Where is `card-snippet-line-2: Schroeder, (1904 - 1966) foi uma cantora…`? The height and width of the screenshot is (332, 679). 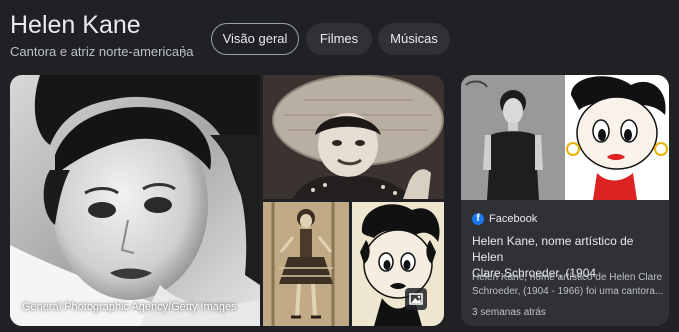 card-snippet-line-2: Schroeder, (1904 - 1966) foi uma cantora… is located at coordinates (568, 291).